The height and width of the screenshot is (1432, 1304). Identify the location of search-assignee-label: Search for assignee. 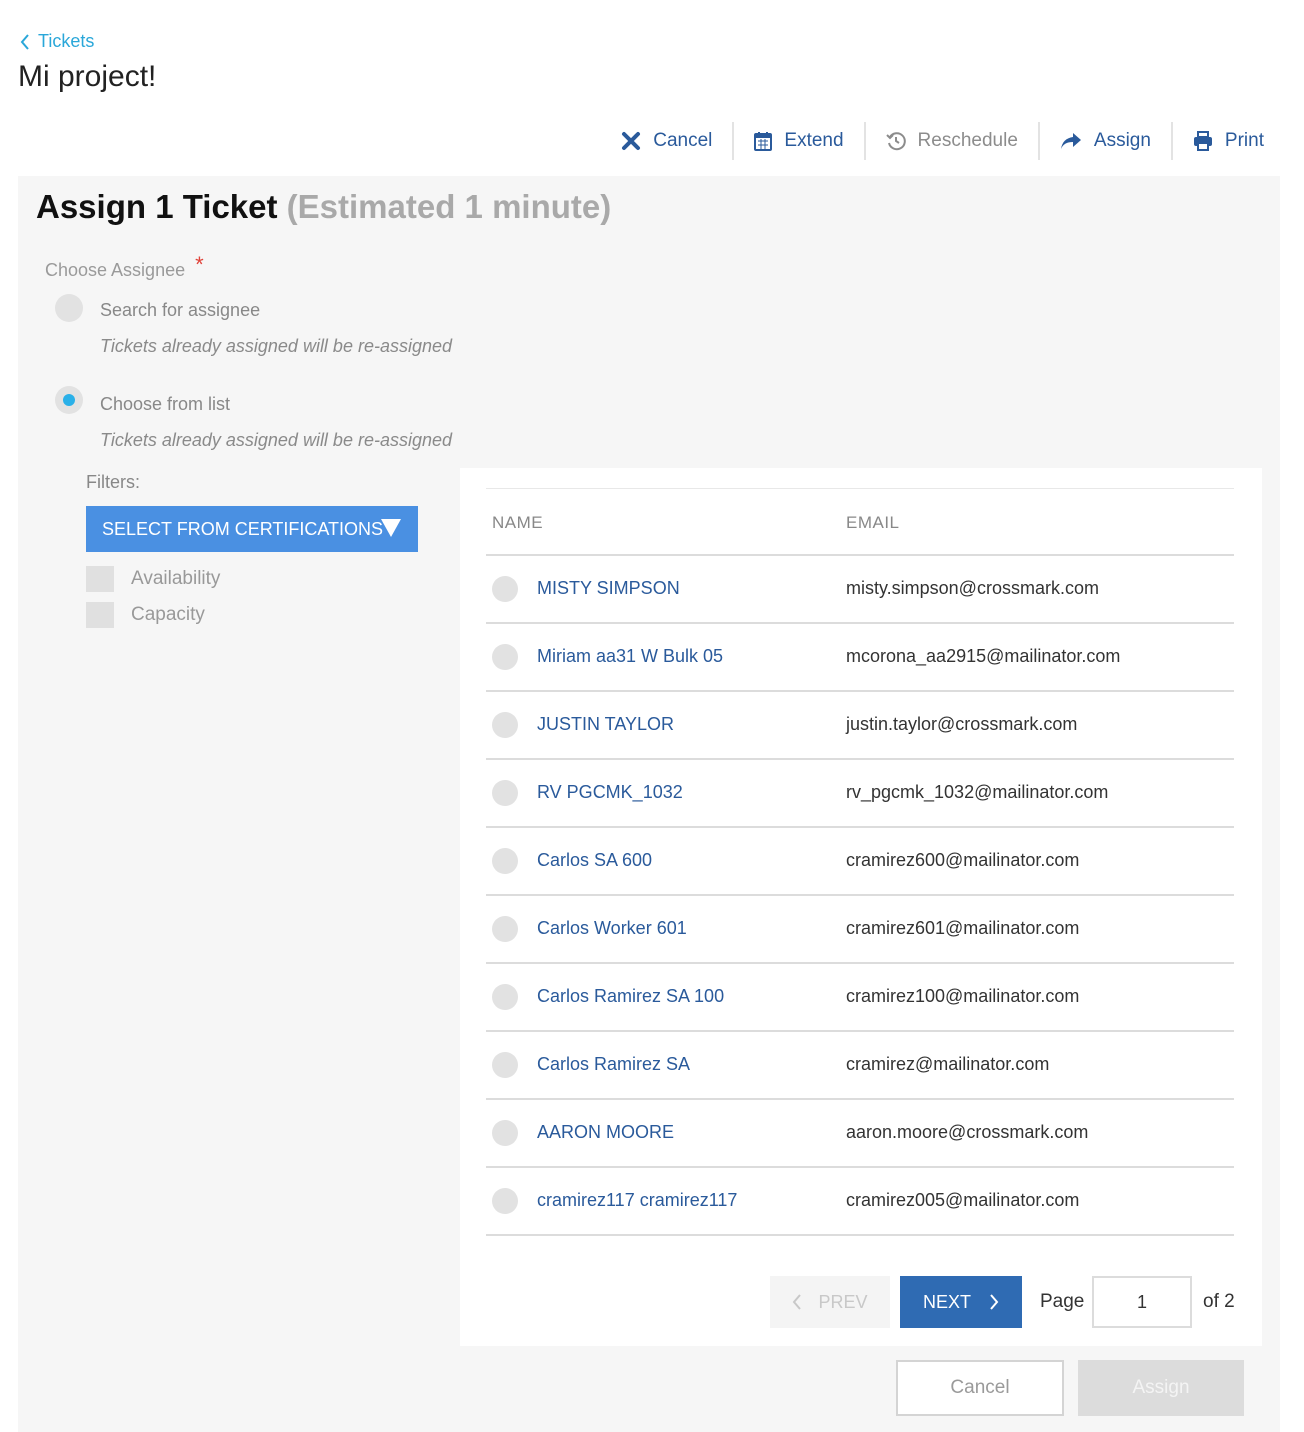
(180, 310).